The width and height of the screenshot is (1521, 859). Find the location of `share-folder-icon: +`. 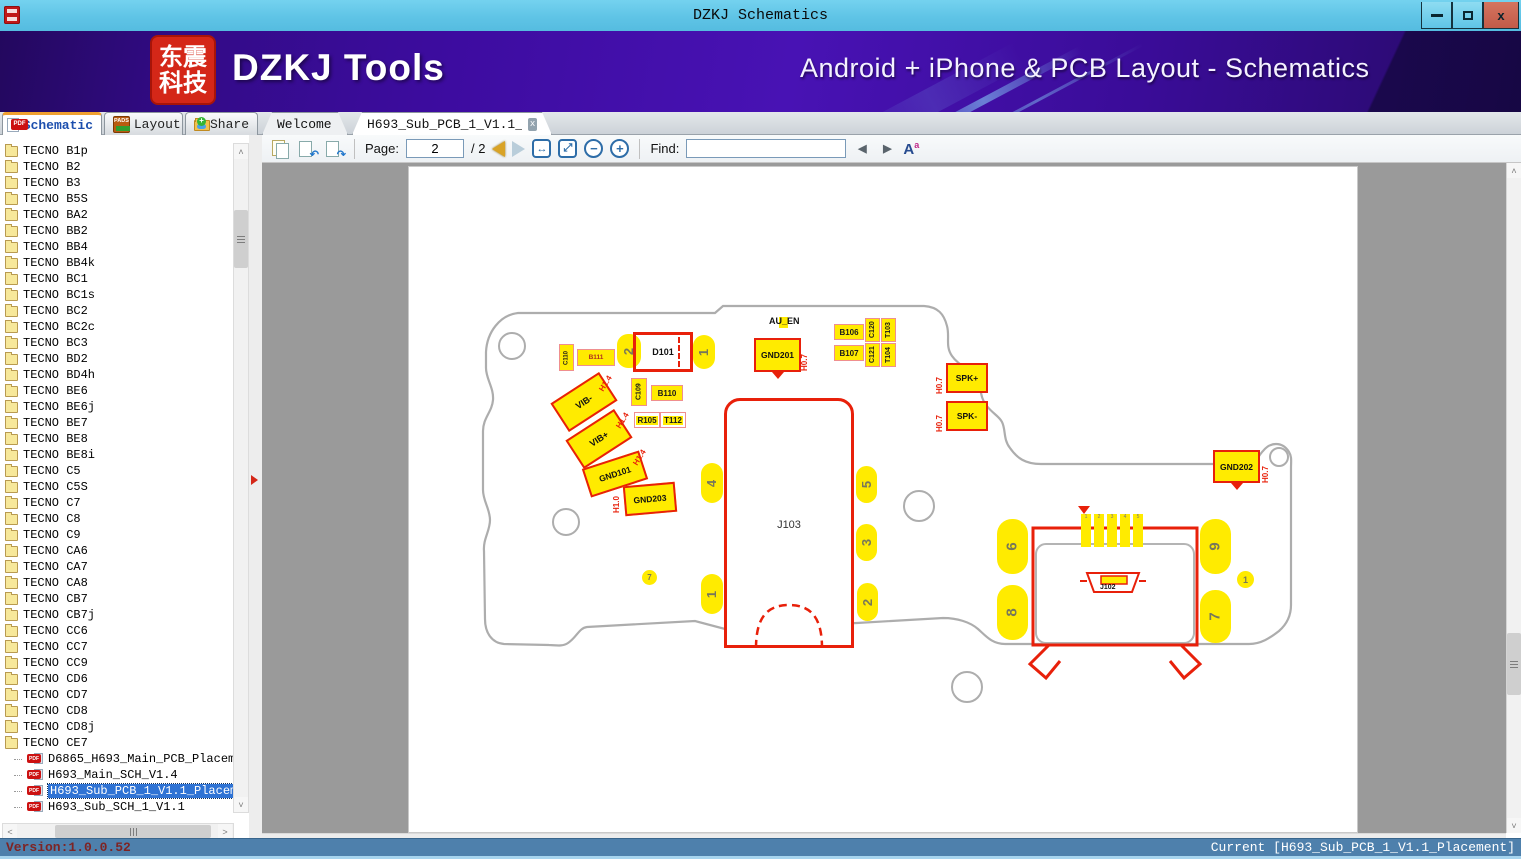

share-folder-icon: + is located at coordinates (202, 124).